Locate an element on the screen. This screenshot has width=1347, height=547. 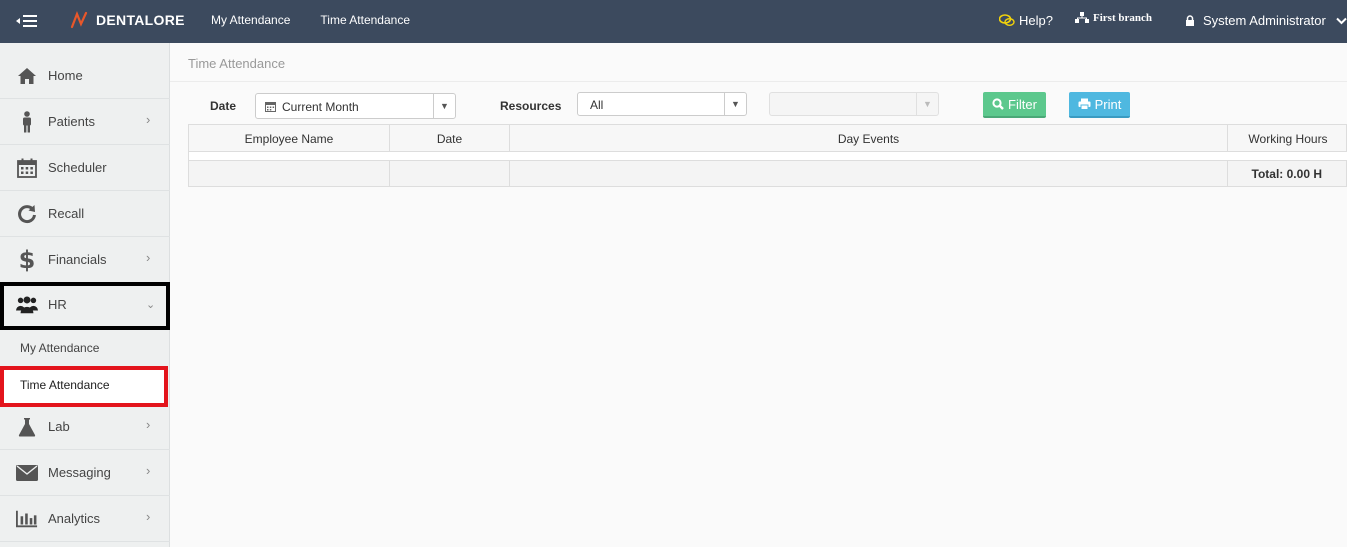
table-footer: Total: 0.00 H is located at coordinates (767, 173).